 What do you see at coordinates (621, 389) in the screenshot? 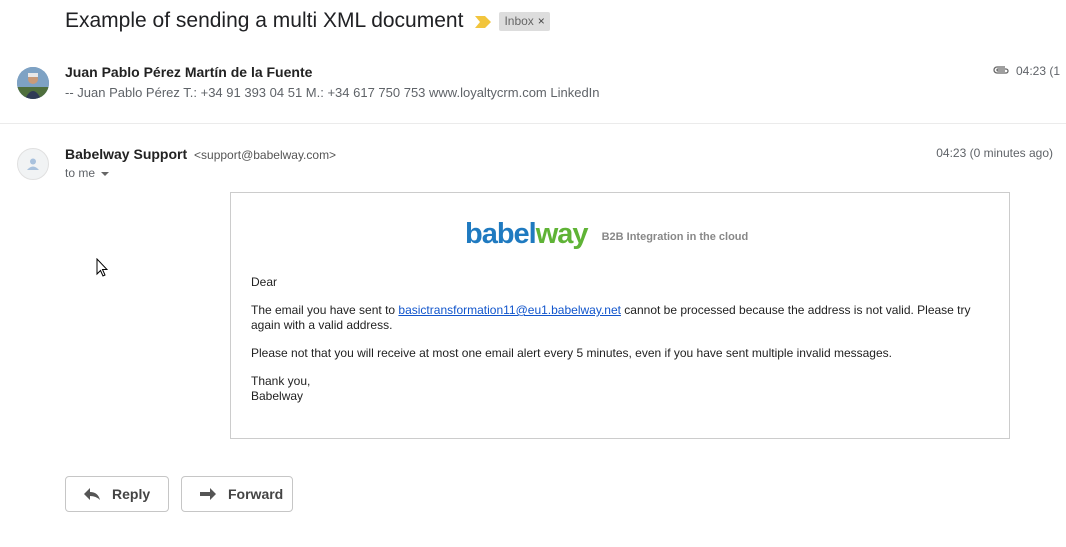
I see `signoff: Thank you, Babelway` at bounding box center [621, 389].